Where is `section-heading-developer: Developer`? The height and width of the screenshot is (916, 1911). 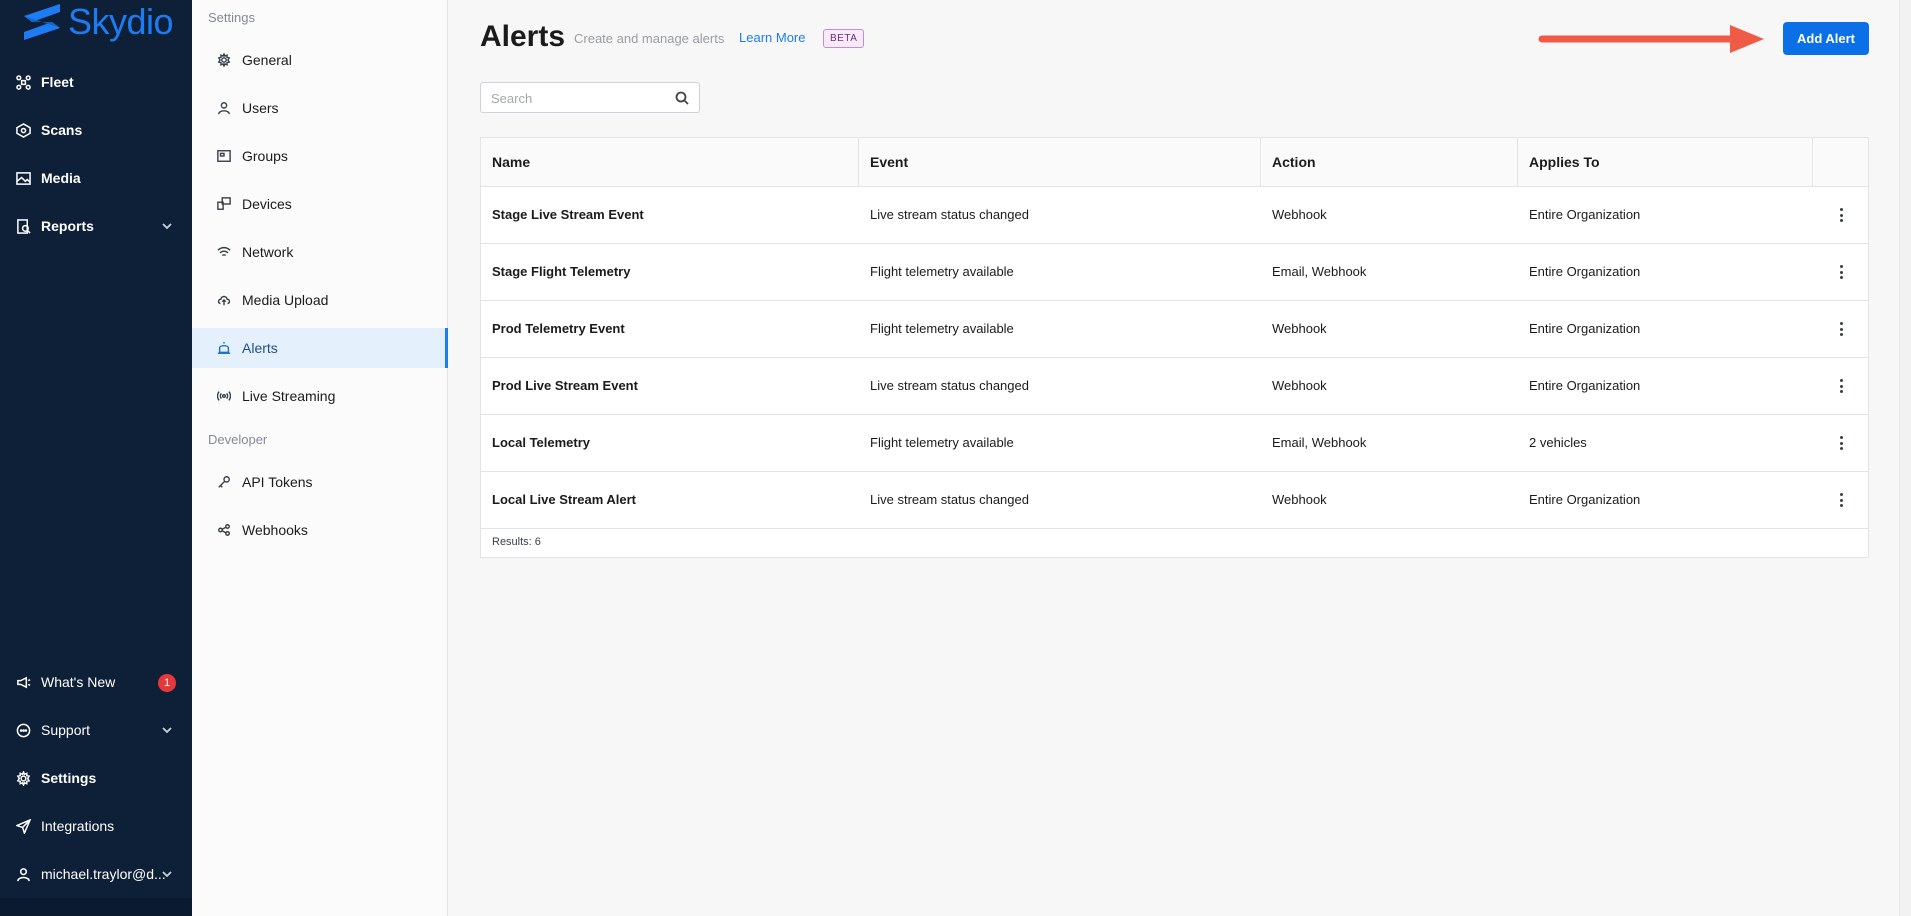 section-heading-developer: Developer is located at coordinates (238, 439).